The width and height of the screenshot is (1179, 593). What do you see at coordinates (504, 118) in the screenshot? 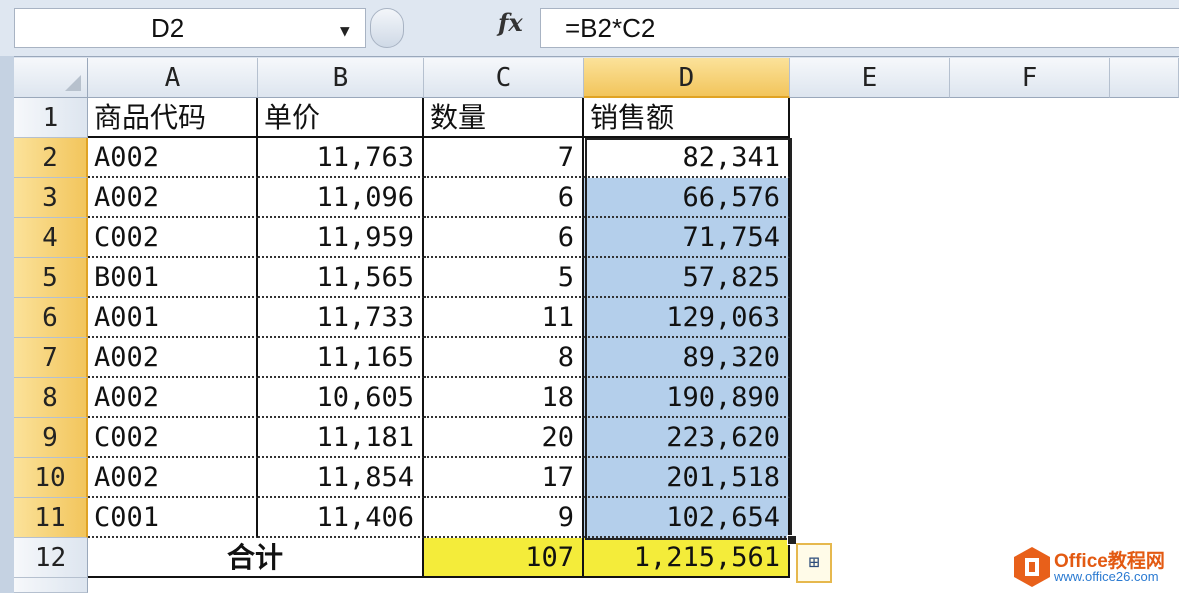
I see `cell-c1: 数量` at bounding box center [504, 118].